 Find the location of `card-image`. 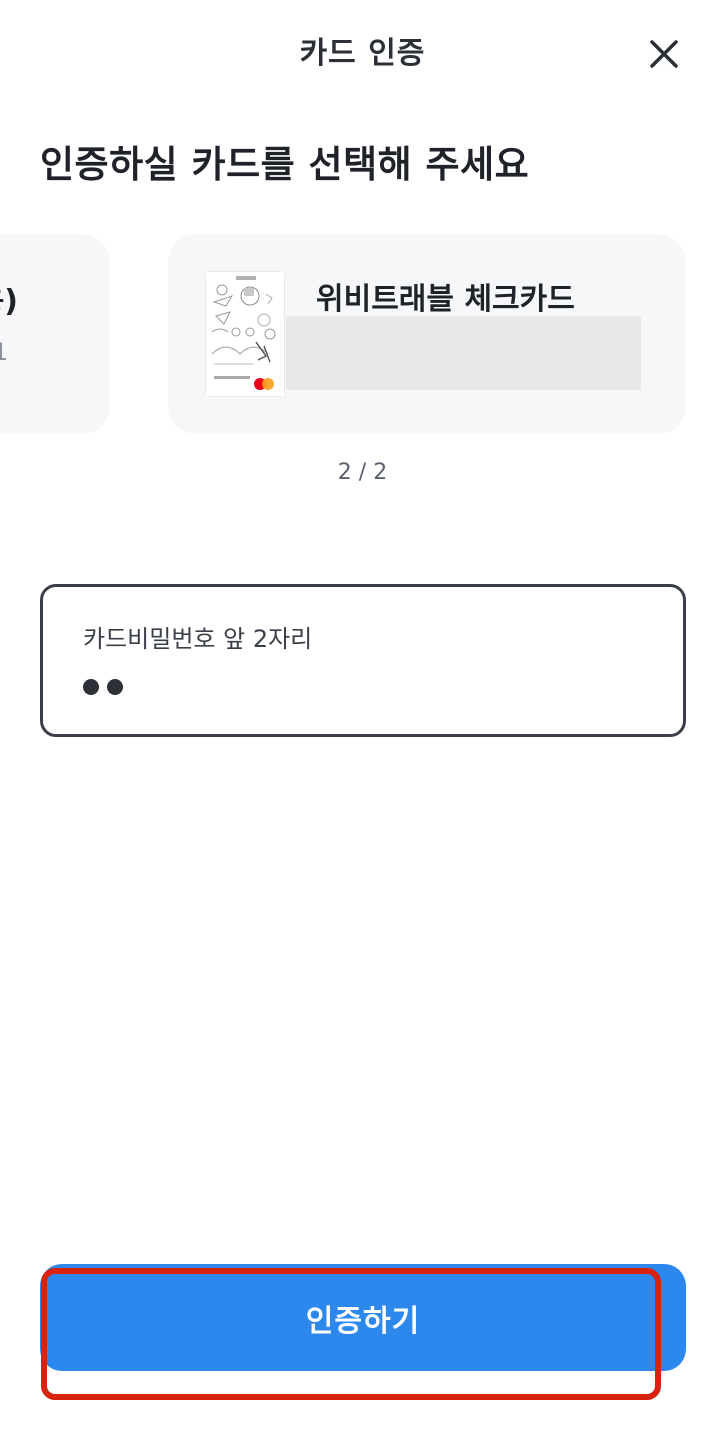

card-image is located at coordinates (245, 334).